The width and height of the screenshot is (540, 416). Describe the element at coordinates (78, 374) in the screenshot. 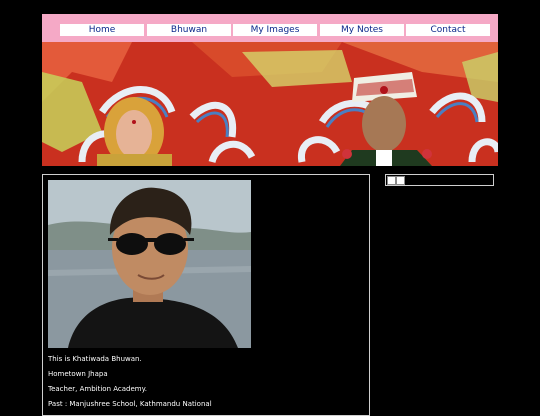

I see `bio-hometown-line: Hometown Jhapa` at that location.